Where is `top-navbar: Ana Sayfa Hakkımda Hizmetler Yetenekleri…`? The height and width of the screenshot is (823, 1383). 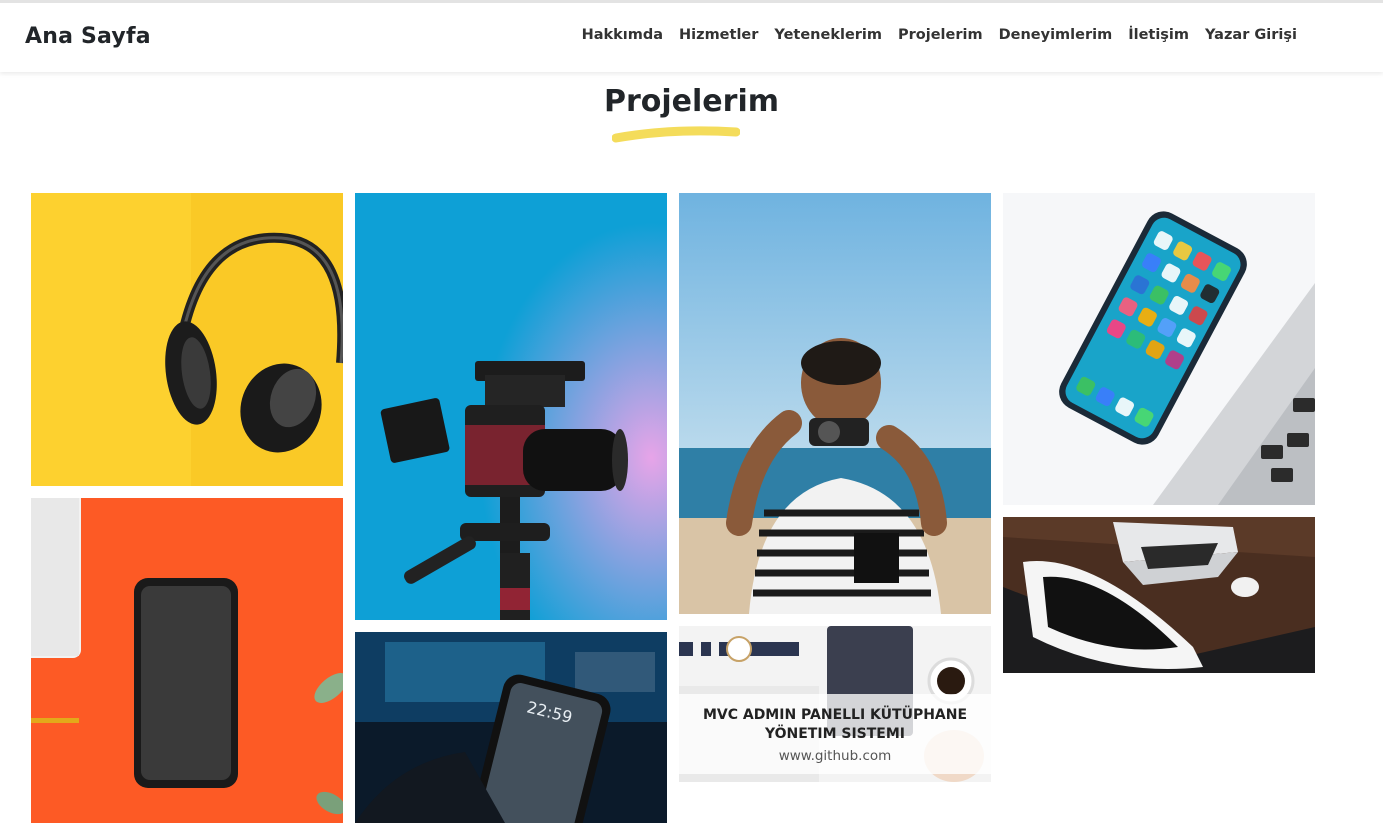 top-navbar: Ana Sayfa Hakkımda Hizmetler Yetenekleri… is located at coordinates (691, 36).